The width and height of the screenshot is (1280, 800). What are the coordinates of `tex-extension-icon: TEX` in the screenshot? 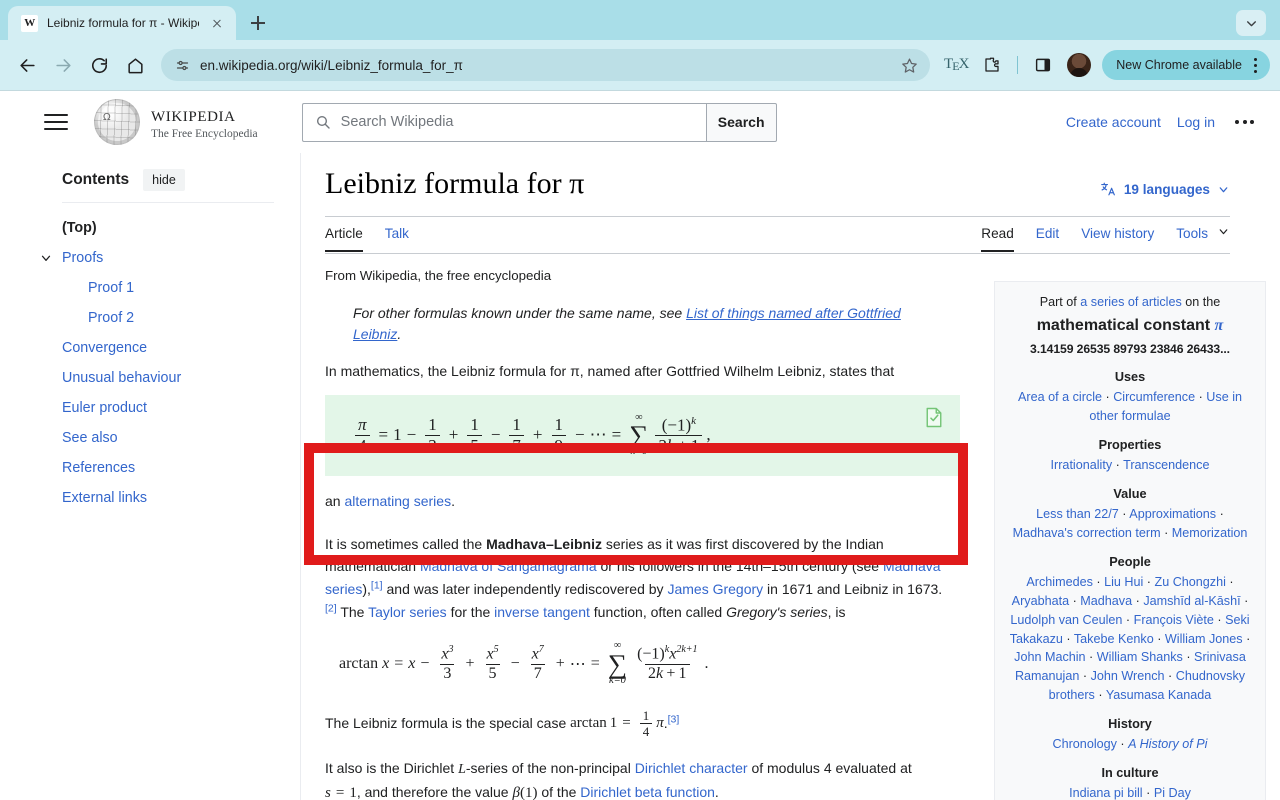 It's located at (956, 65).